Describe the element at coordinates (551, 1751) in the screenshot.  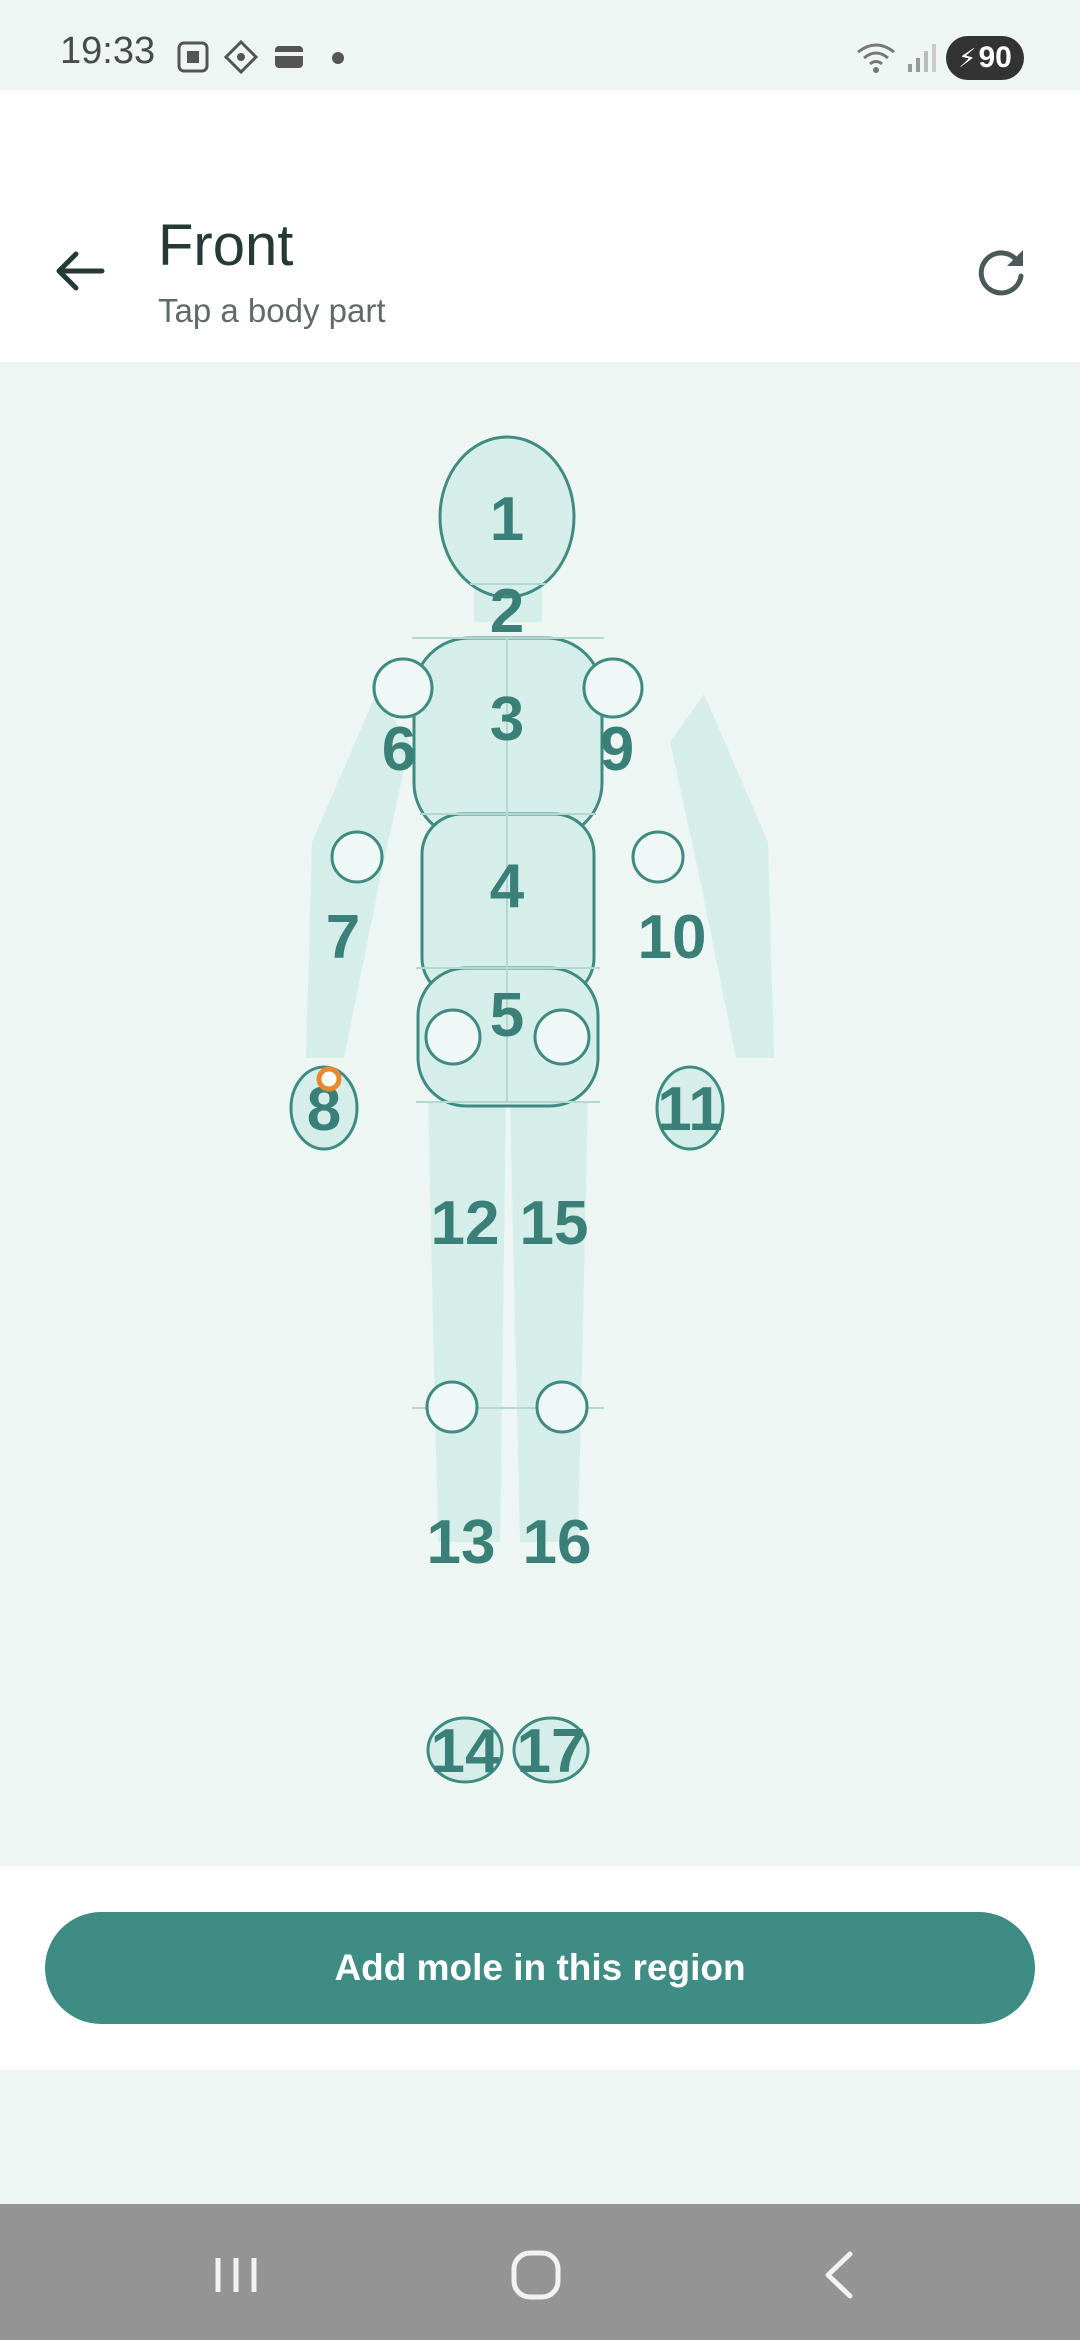
I see `region-label: 17` at that location.